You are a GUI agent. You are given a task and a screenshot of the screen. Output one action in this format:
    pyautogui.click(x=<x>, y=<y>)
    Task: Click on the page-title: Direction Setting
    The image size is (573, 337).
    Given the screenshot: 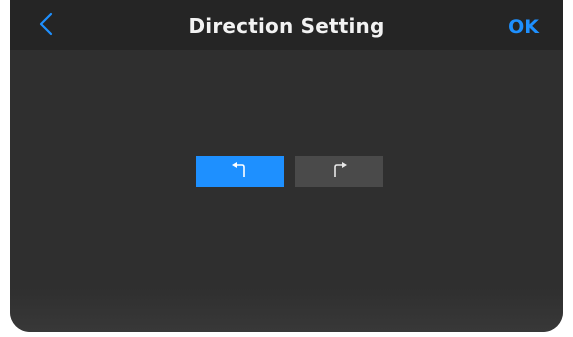 What is the action you would take?
    pyautogui.click(x=286, y=26)
    